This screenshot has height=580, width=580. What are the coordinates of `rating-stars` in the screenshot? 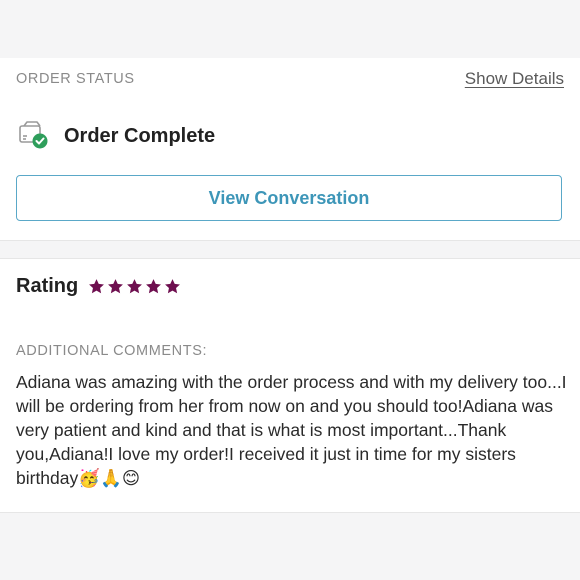 It's located at (134, 286).